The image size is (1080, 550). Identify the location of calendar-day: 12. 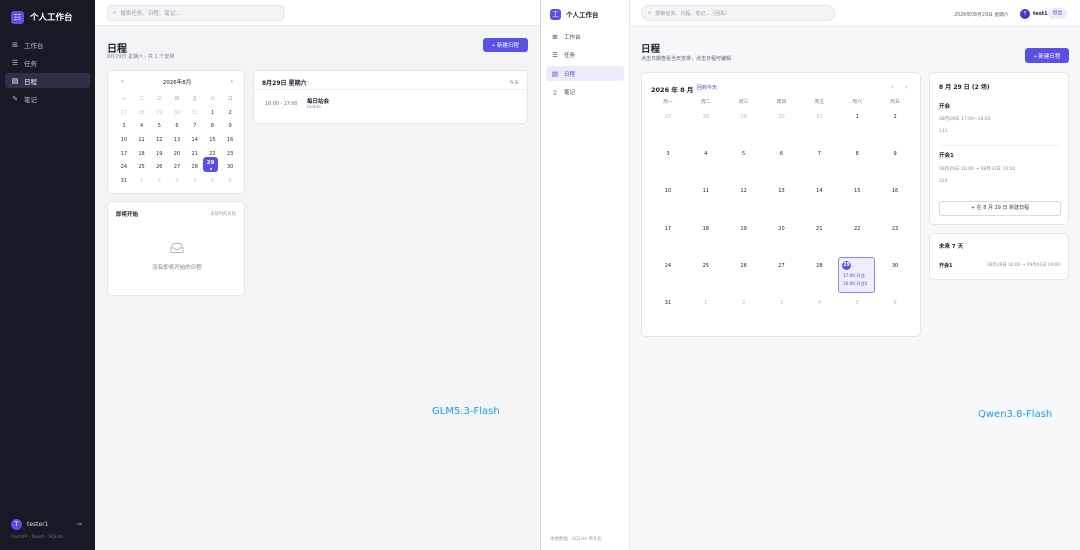
(744, 201).